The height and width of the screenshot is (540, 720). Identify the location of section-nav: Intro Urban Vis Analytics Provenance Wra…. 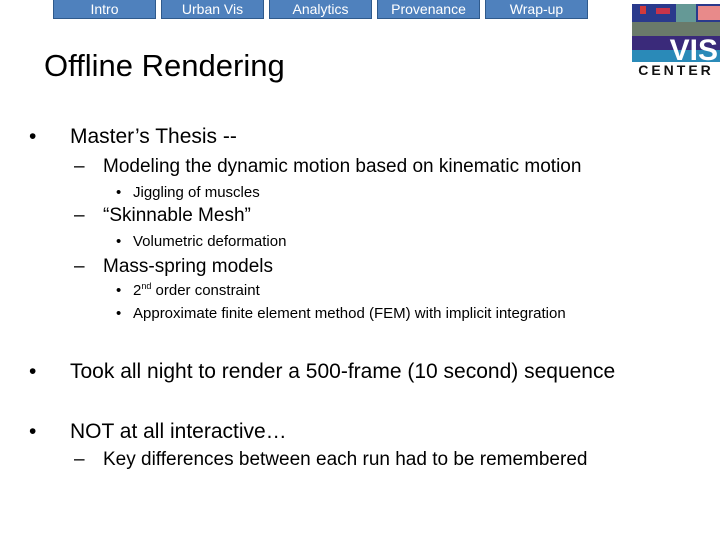
(320, 10).